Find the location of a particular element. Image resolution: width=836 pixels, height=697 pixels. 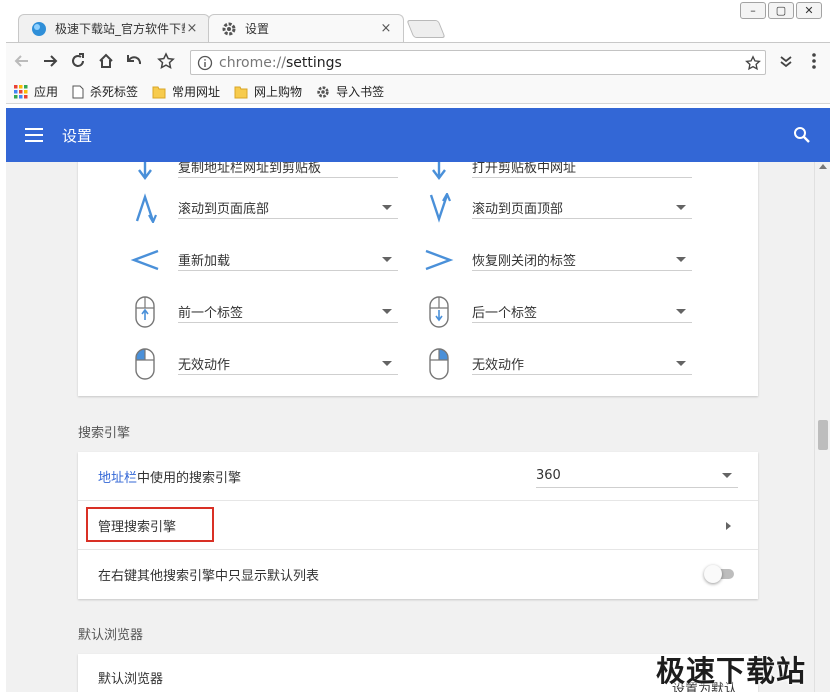

new-tab-button is located at coordinates (426, 29).